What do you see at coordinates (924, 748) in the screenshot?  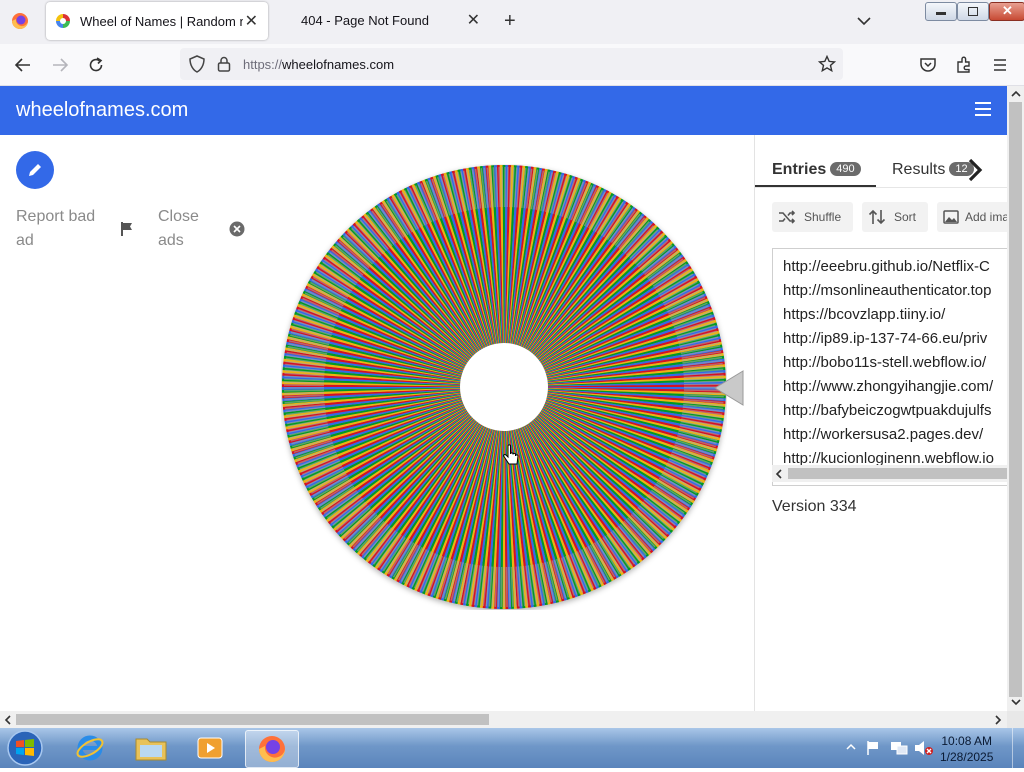 I see `volume-muted-icon` at bounding box center [924, 748].